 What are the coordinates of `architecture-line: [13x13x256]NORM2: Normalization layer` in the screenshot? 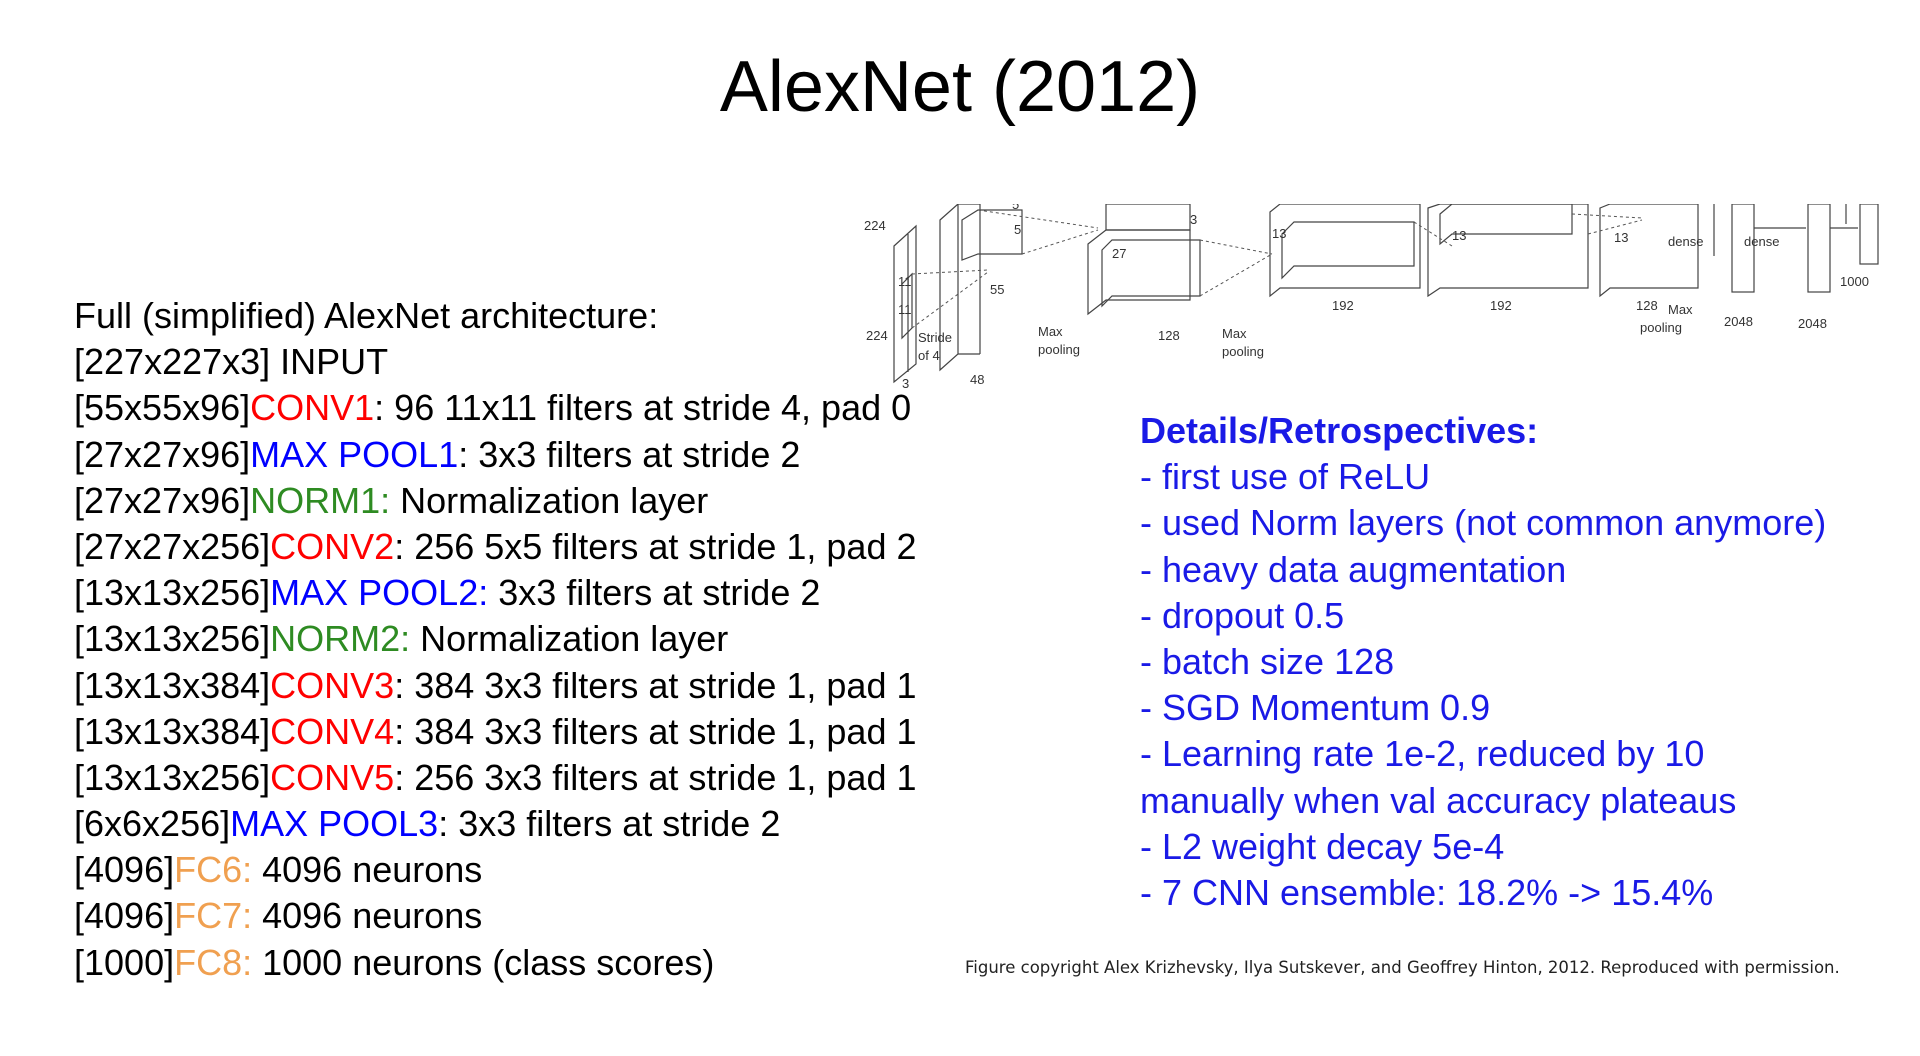 It's located at (524, 639).